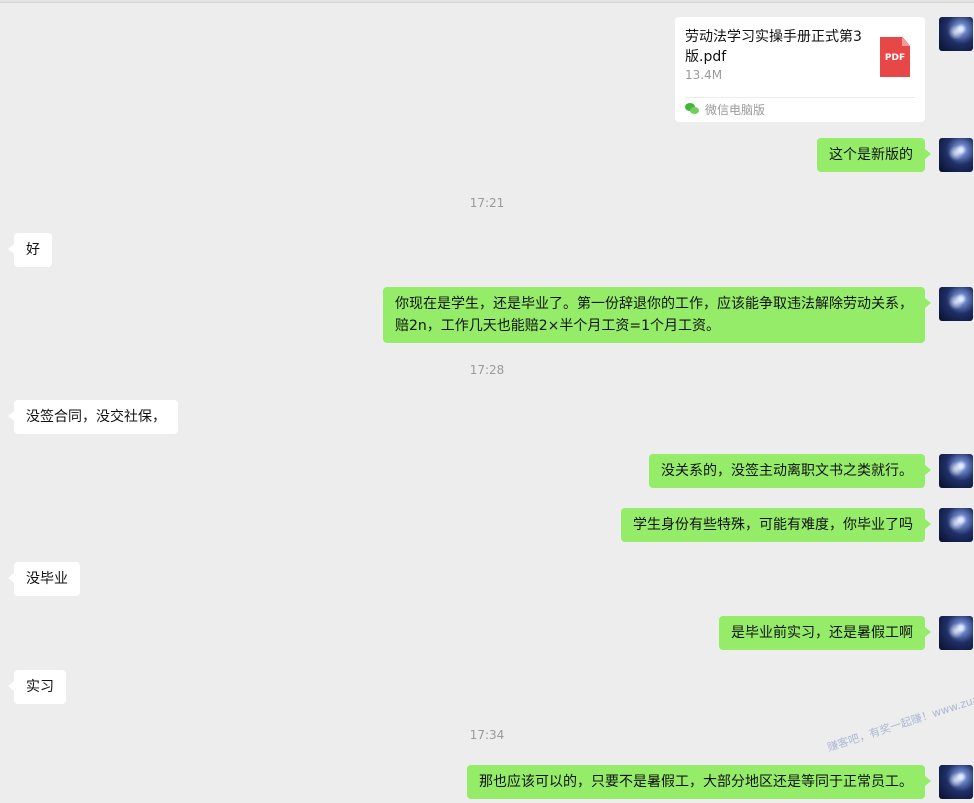  What do you see at coordinates (800, 97) in the screenshot?
I see `file-card-divider` at bounding box center [800, 97].